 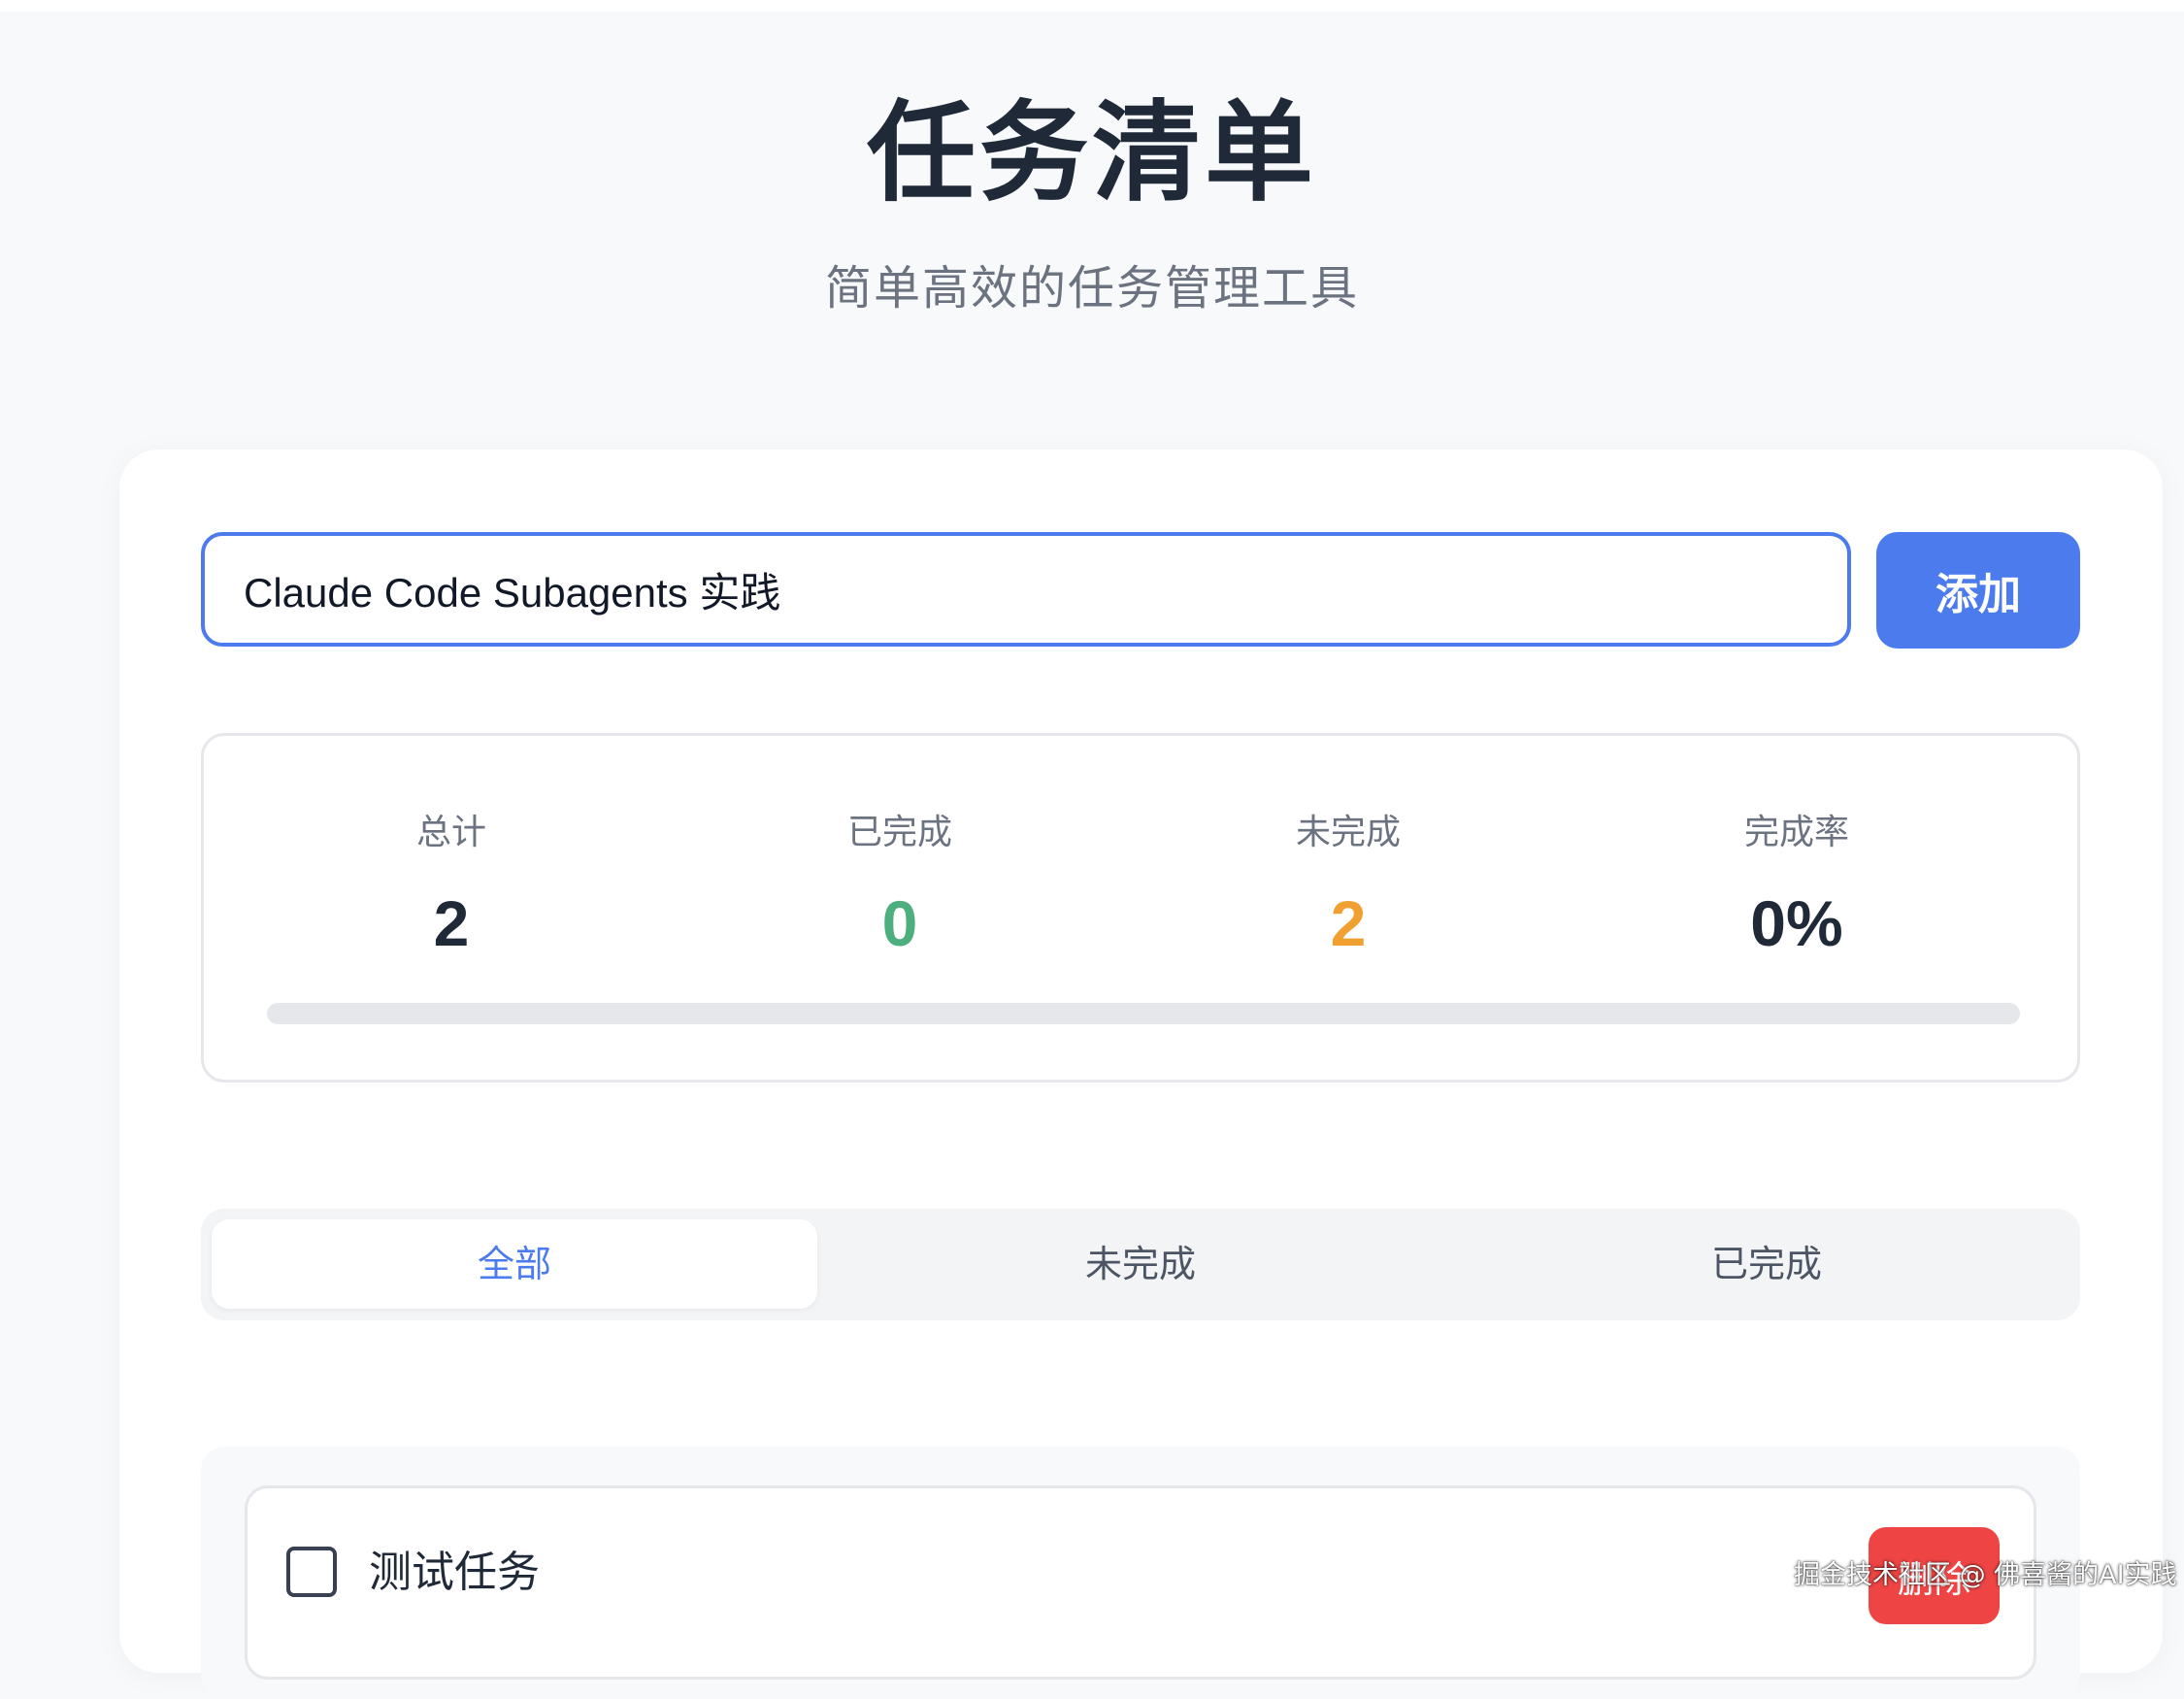 What do you see at coordinates (1140, 1582) in the screenshot?
I see `task-item: 测试任务 删除` at bounding box center [1140, 1582].